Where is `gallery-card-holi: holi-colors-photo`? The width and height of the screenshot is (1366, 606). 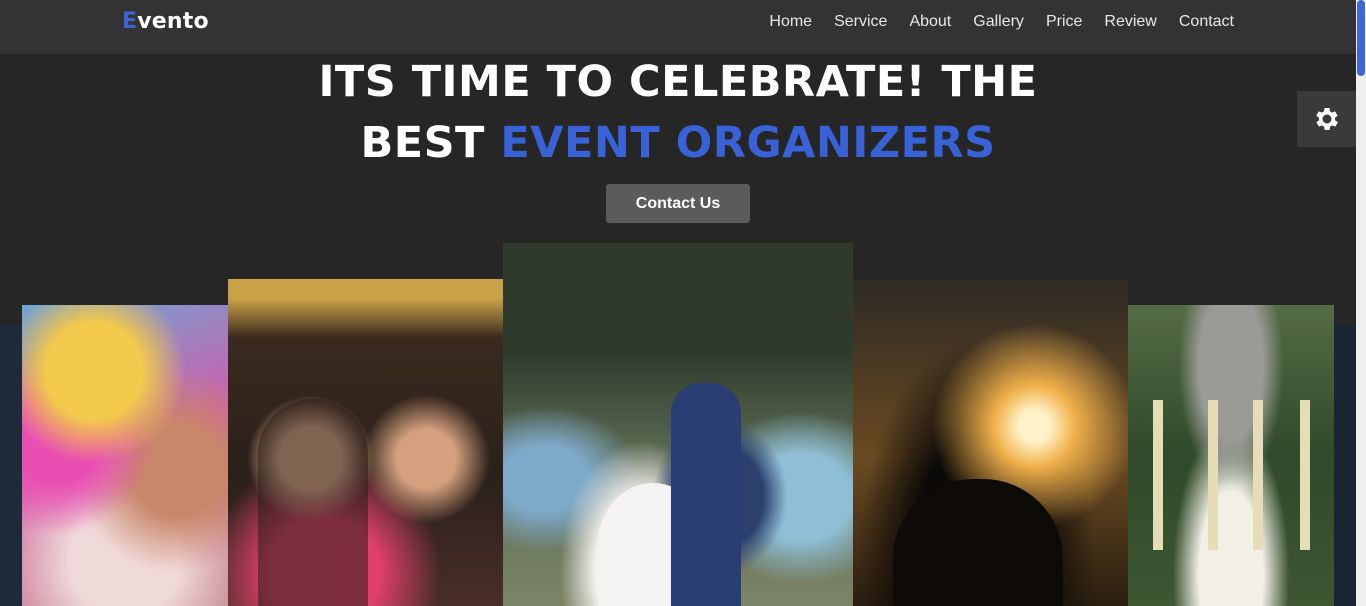 gallery-card-holi: holi-colors-photo is located at coordinates (125, 455).